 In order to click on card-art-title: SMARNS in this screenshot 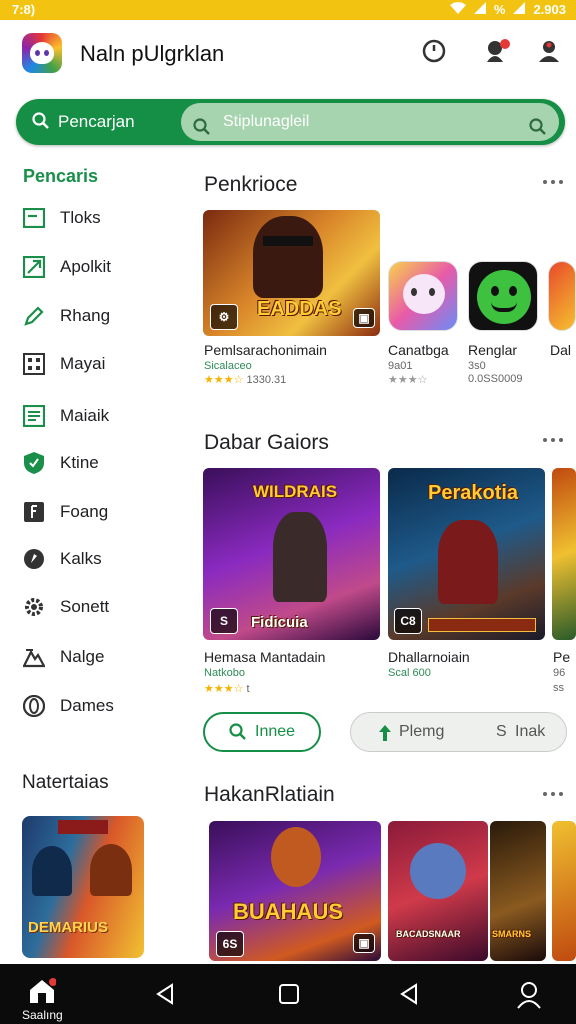, I will do `click(512, 934)`.